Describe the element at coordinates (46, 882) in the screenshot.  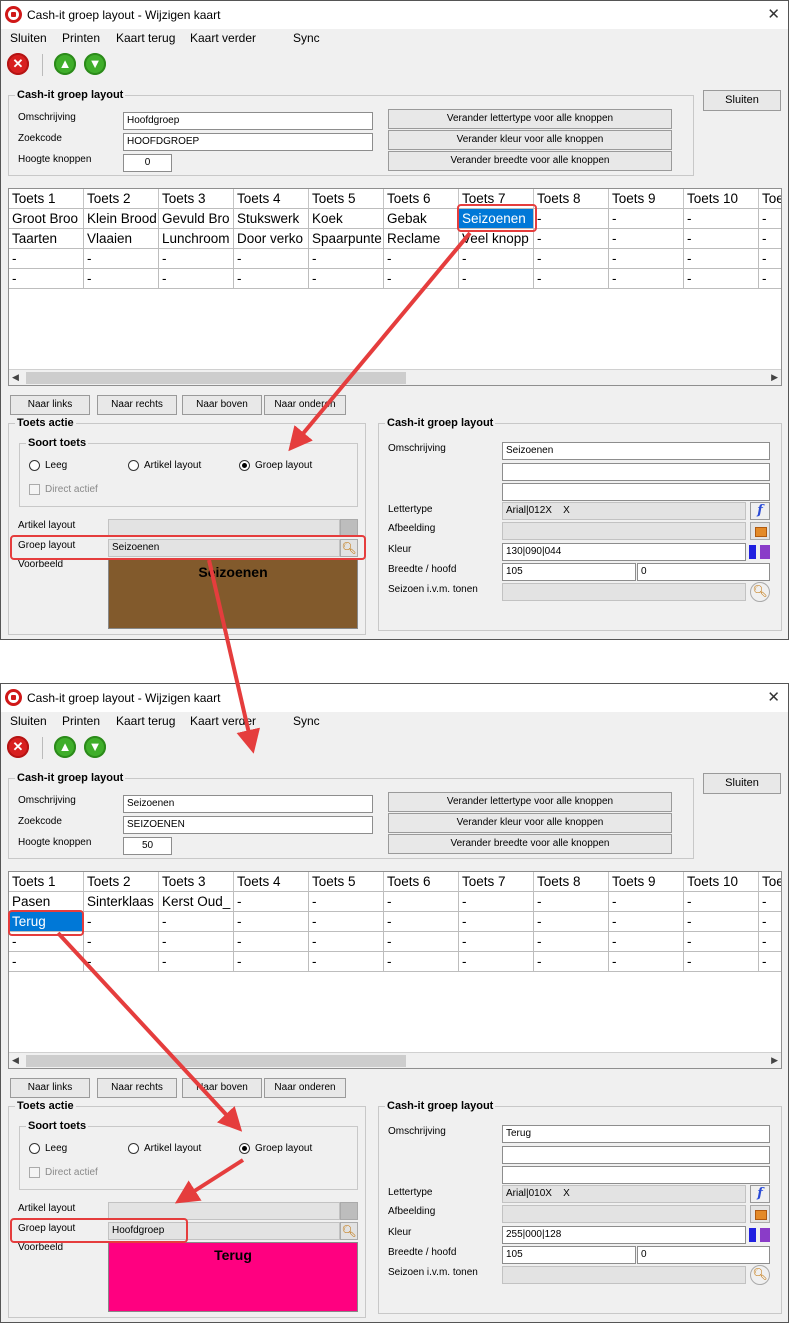
I see `column-header: Toets 1` at that location.